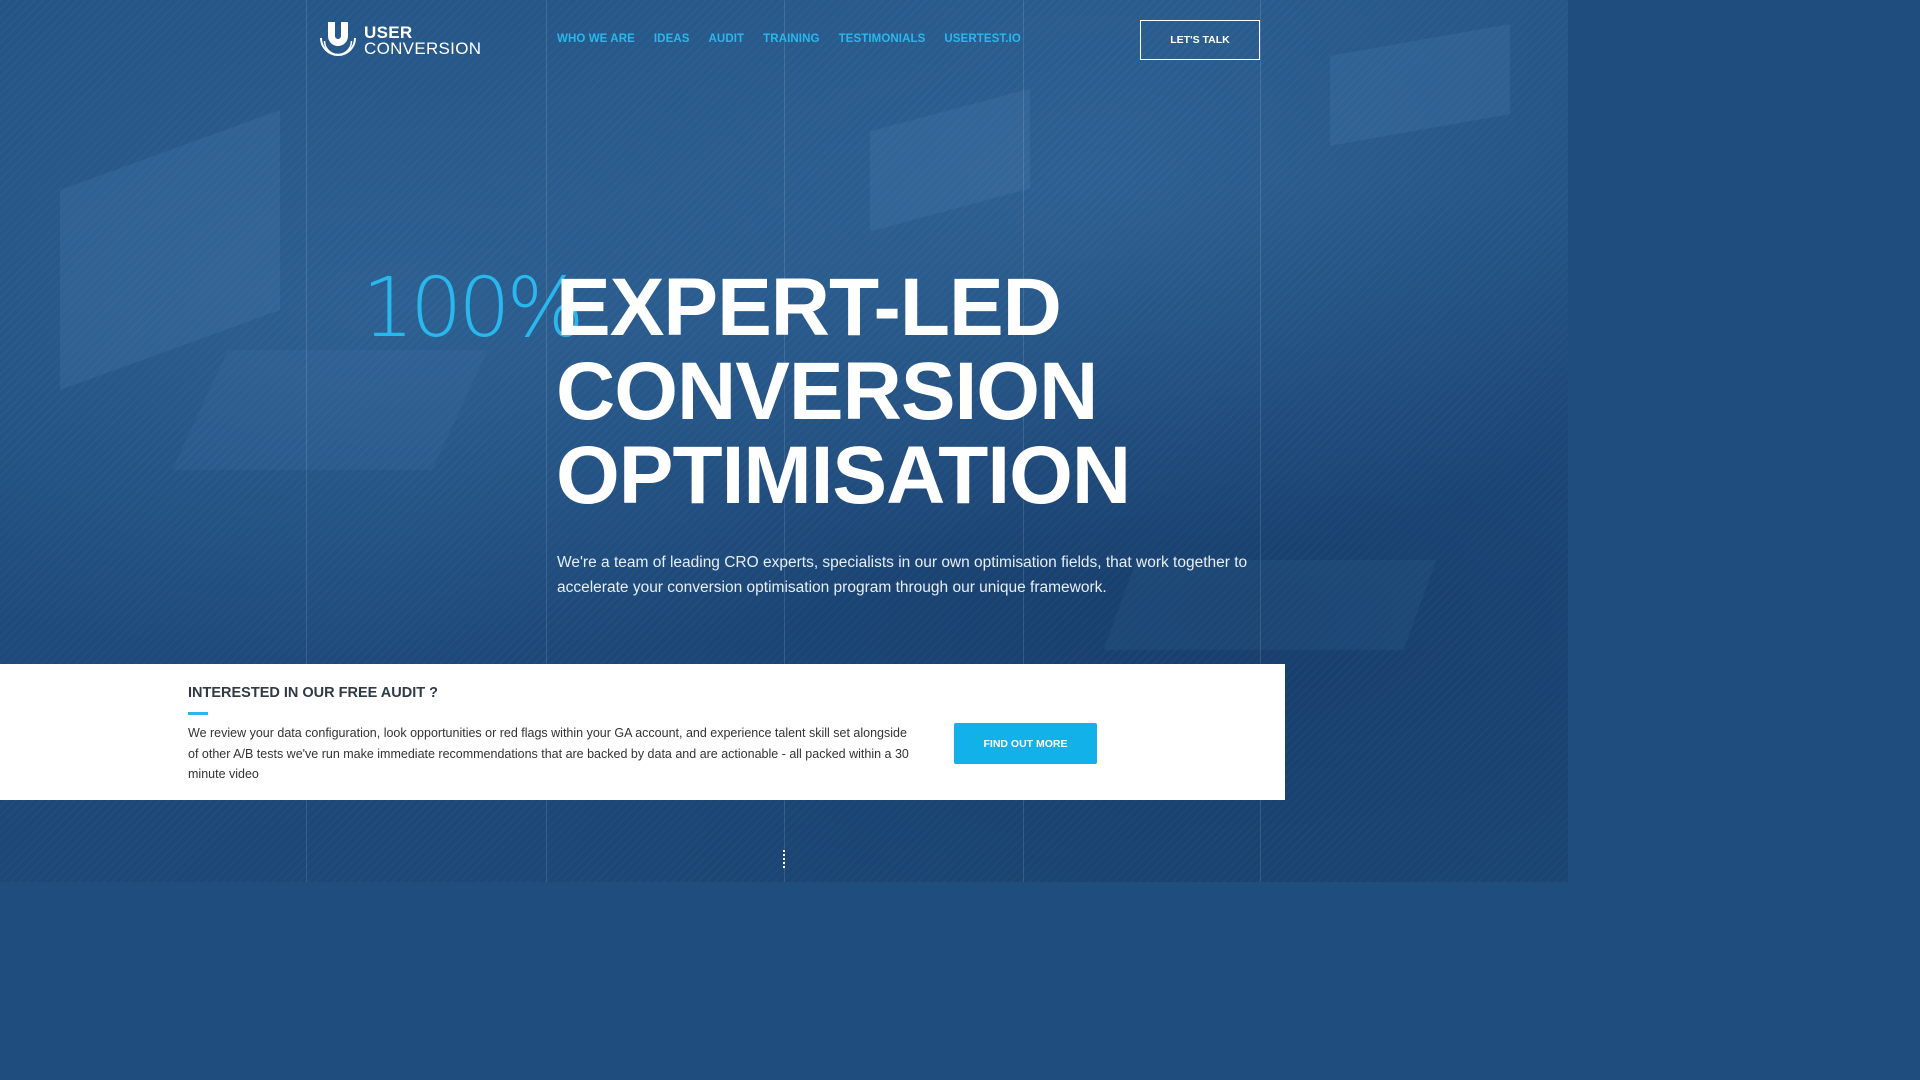 This screenshot has width=1920, height=1080. Describe the element at coordinates (672, 39) in the screenshot. I see `nav-item-ideas: IDEAS` at that location.